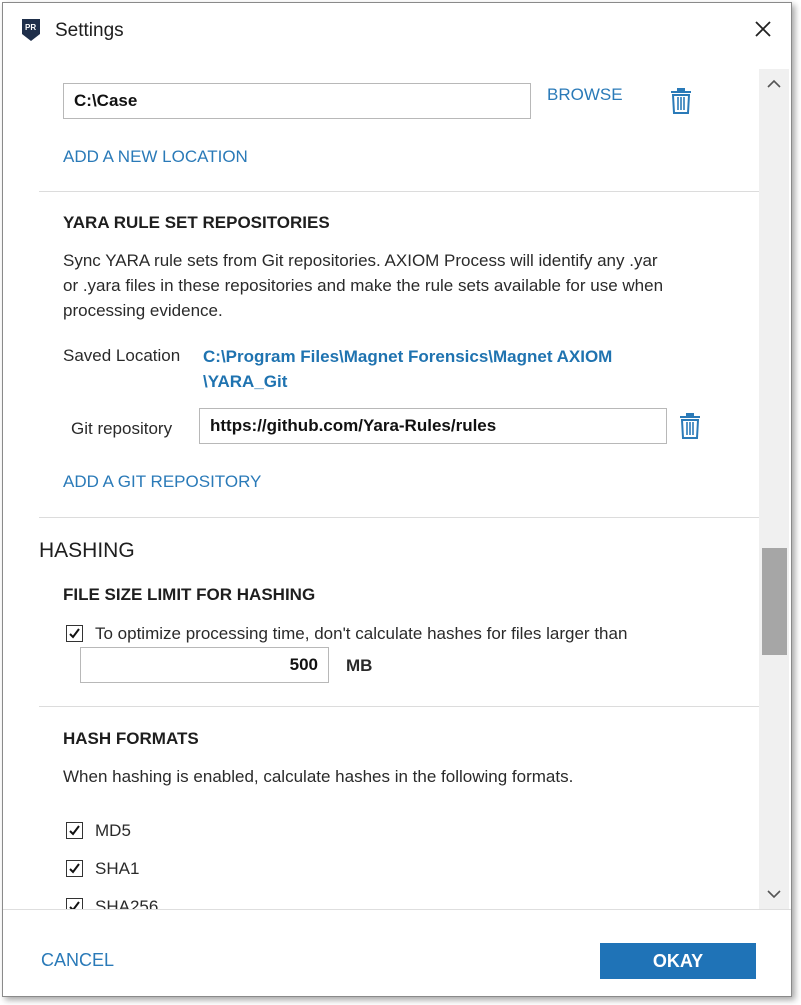  I want to click on file-size-limit-heading: FILE SIZE LIMIT FOR HASHING, so click(189, 594).